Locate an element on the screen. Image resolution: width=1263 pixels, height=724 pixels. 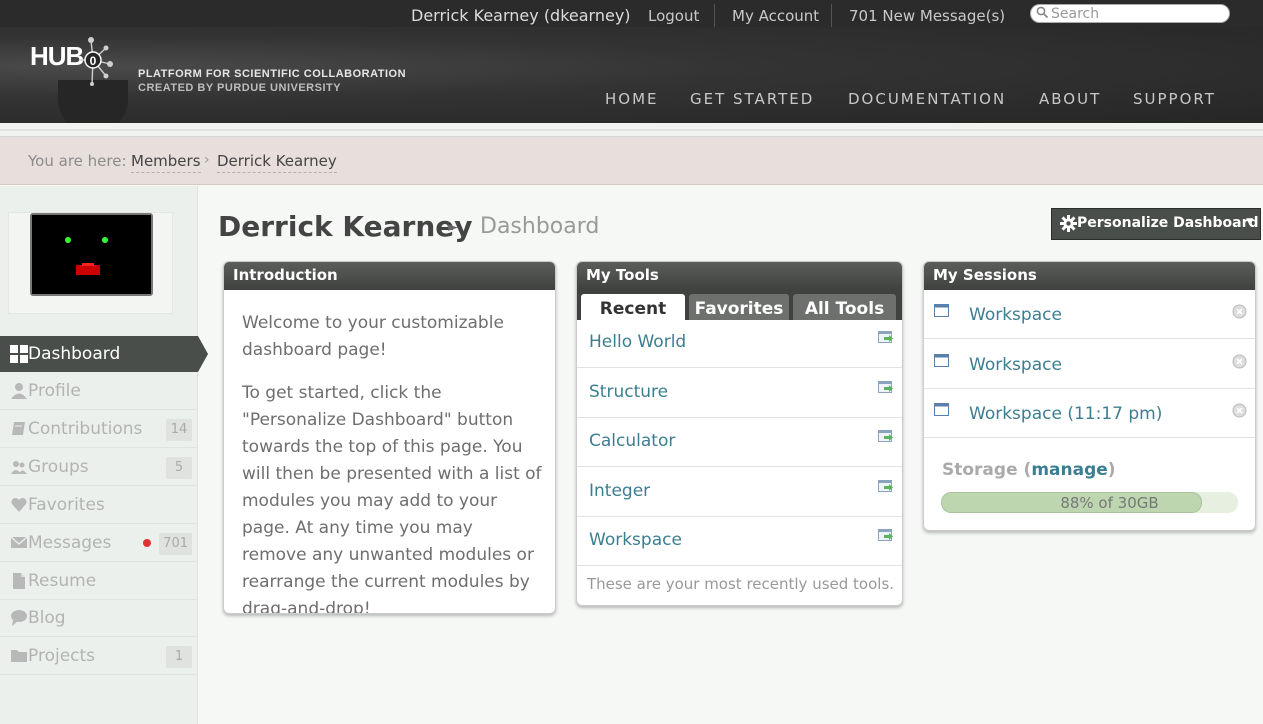
sidebar-item-label: Groups is located at coordinates (58, 467).